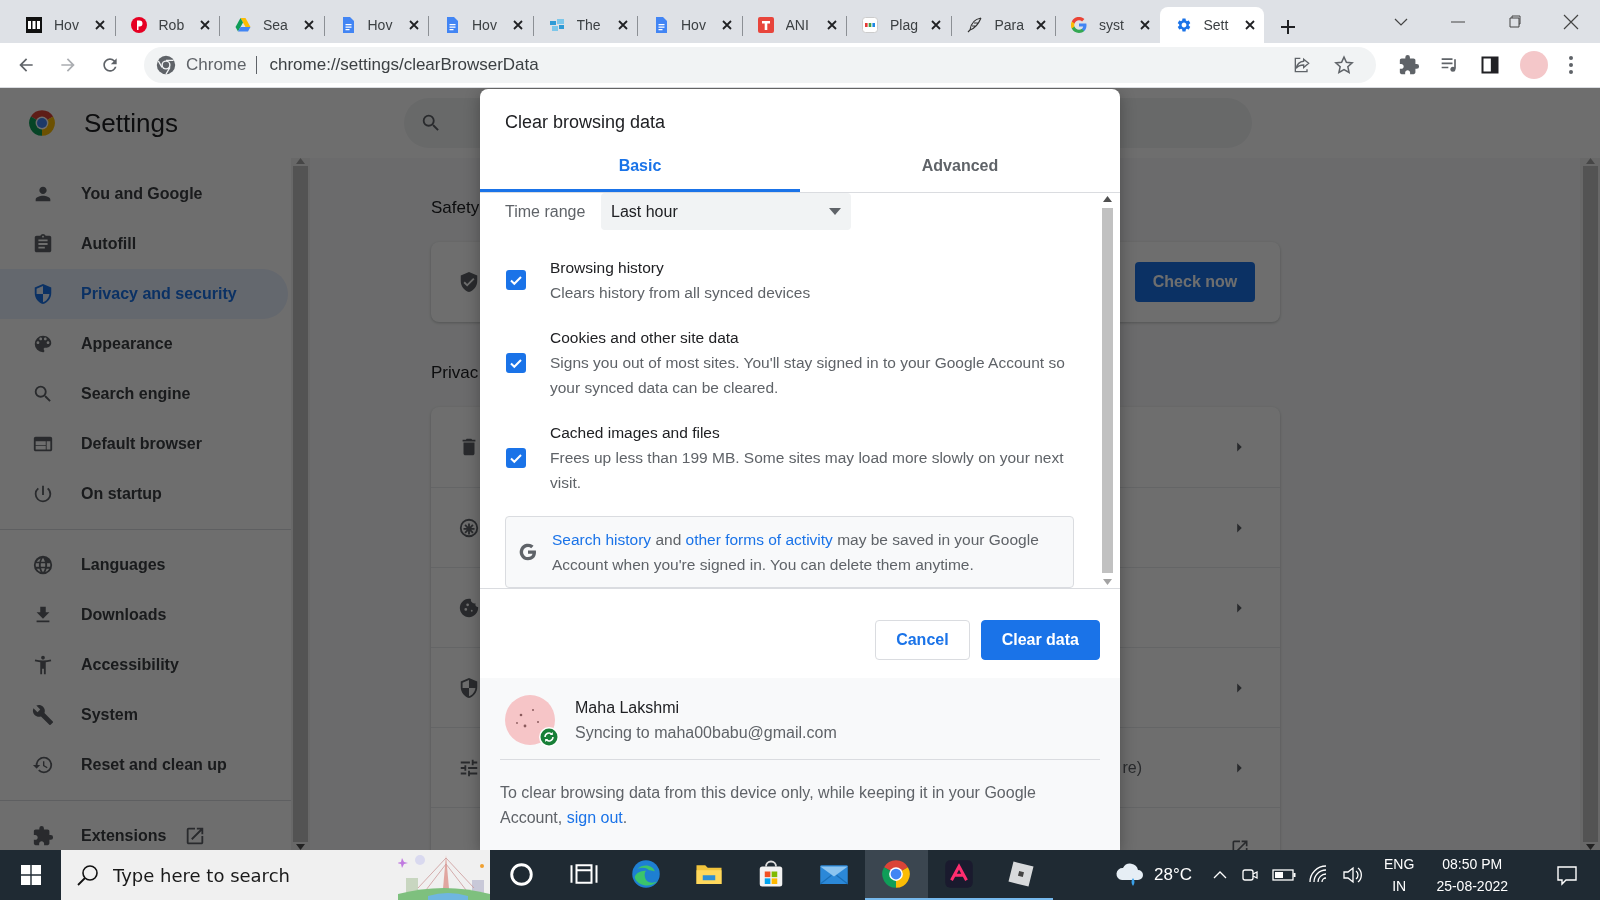 The height and width of the screenshot is (900, 1600). Describe the element at coordinates (1002, 25) in the screenshot. I see `browser-tab: Para` at that location.